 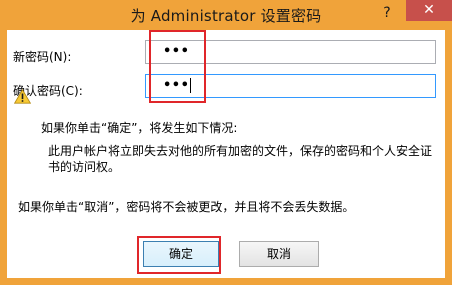 I want to click on title-bar: 为 Administrator 设置密码 ? ✕, so click(x=226, y=15).